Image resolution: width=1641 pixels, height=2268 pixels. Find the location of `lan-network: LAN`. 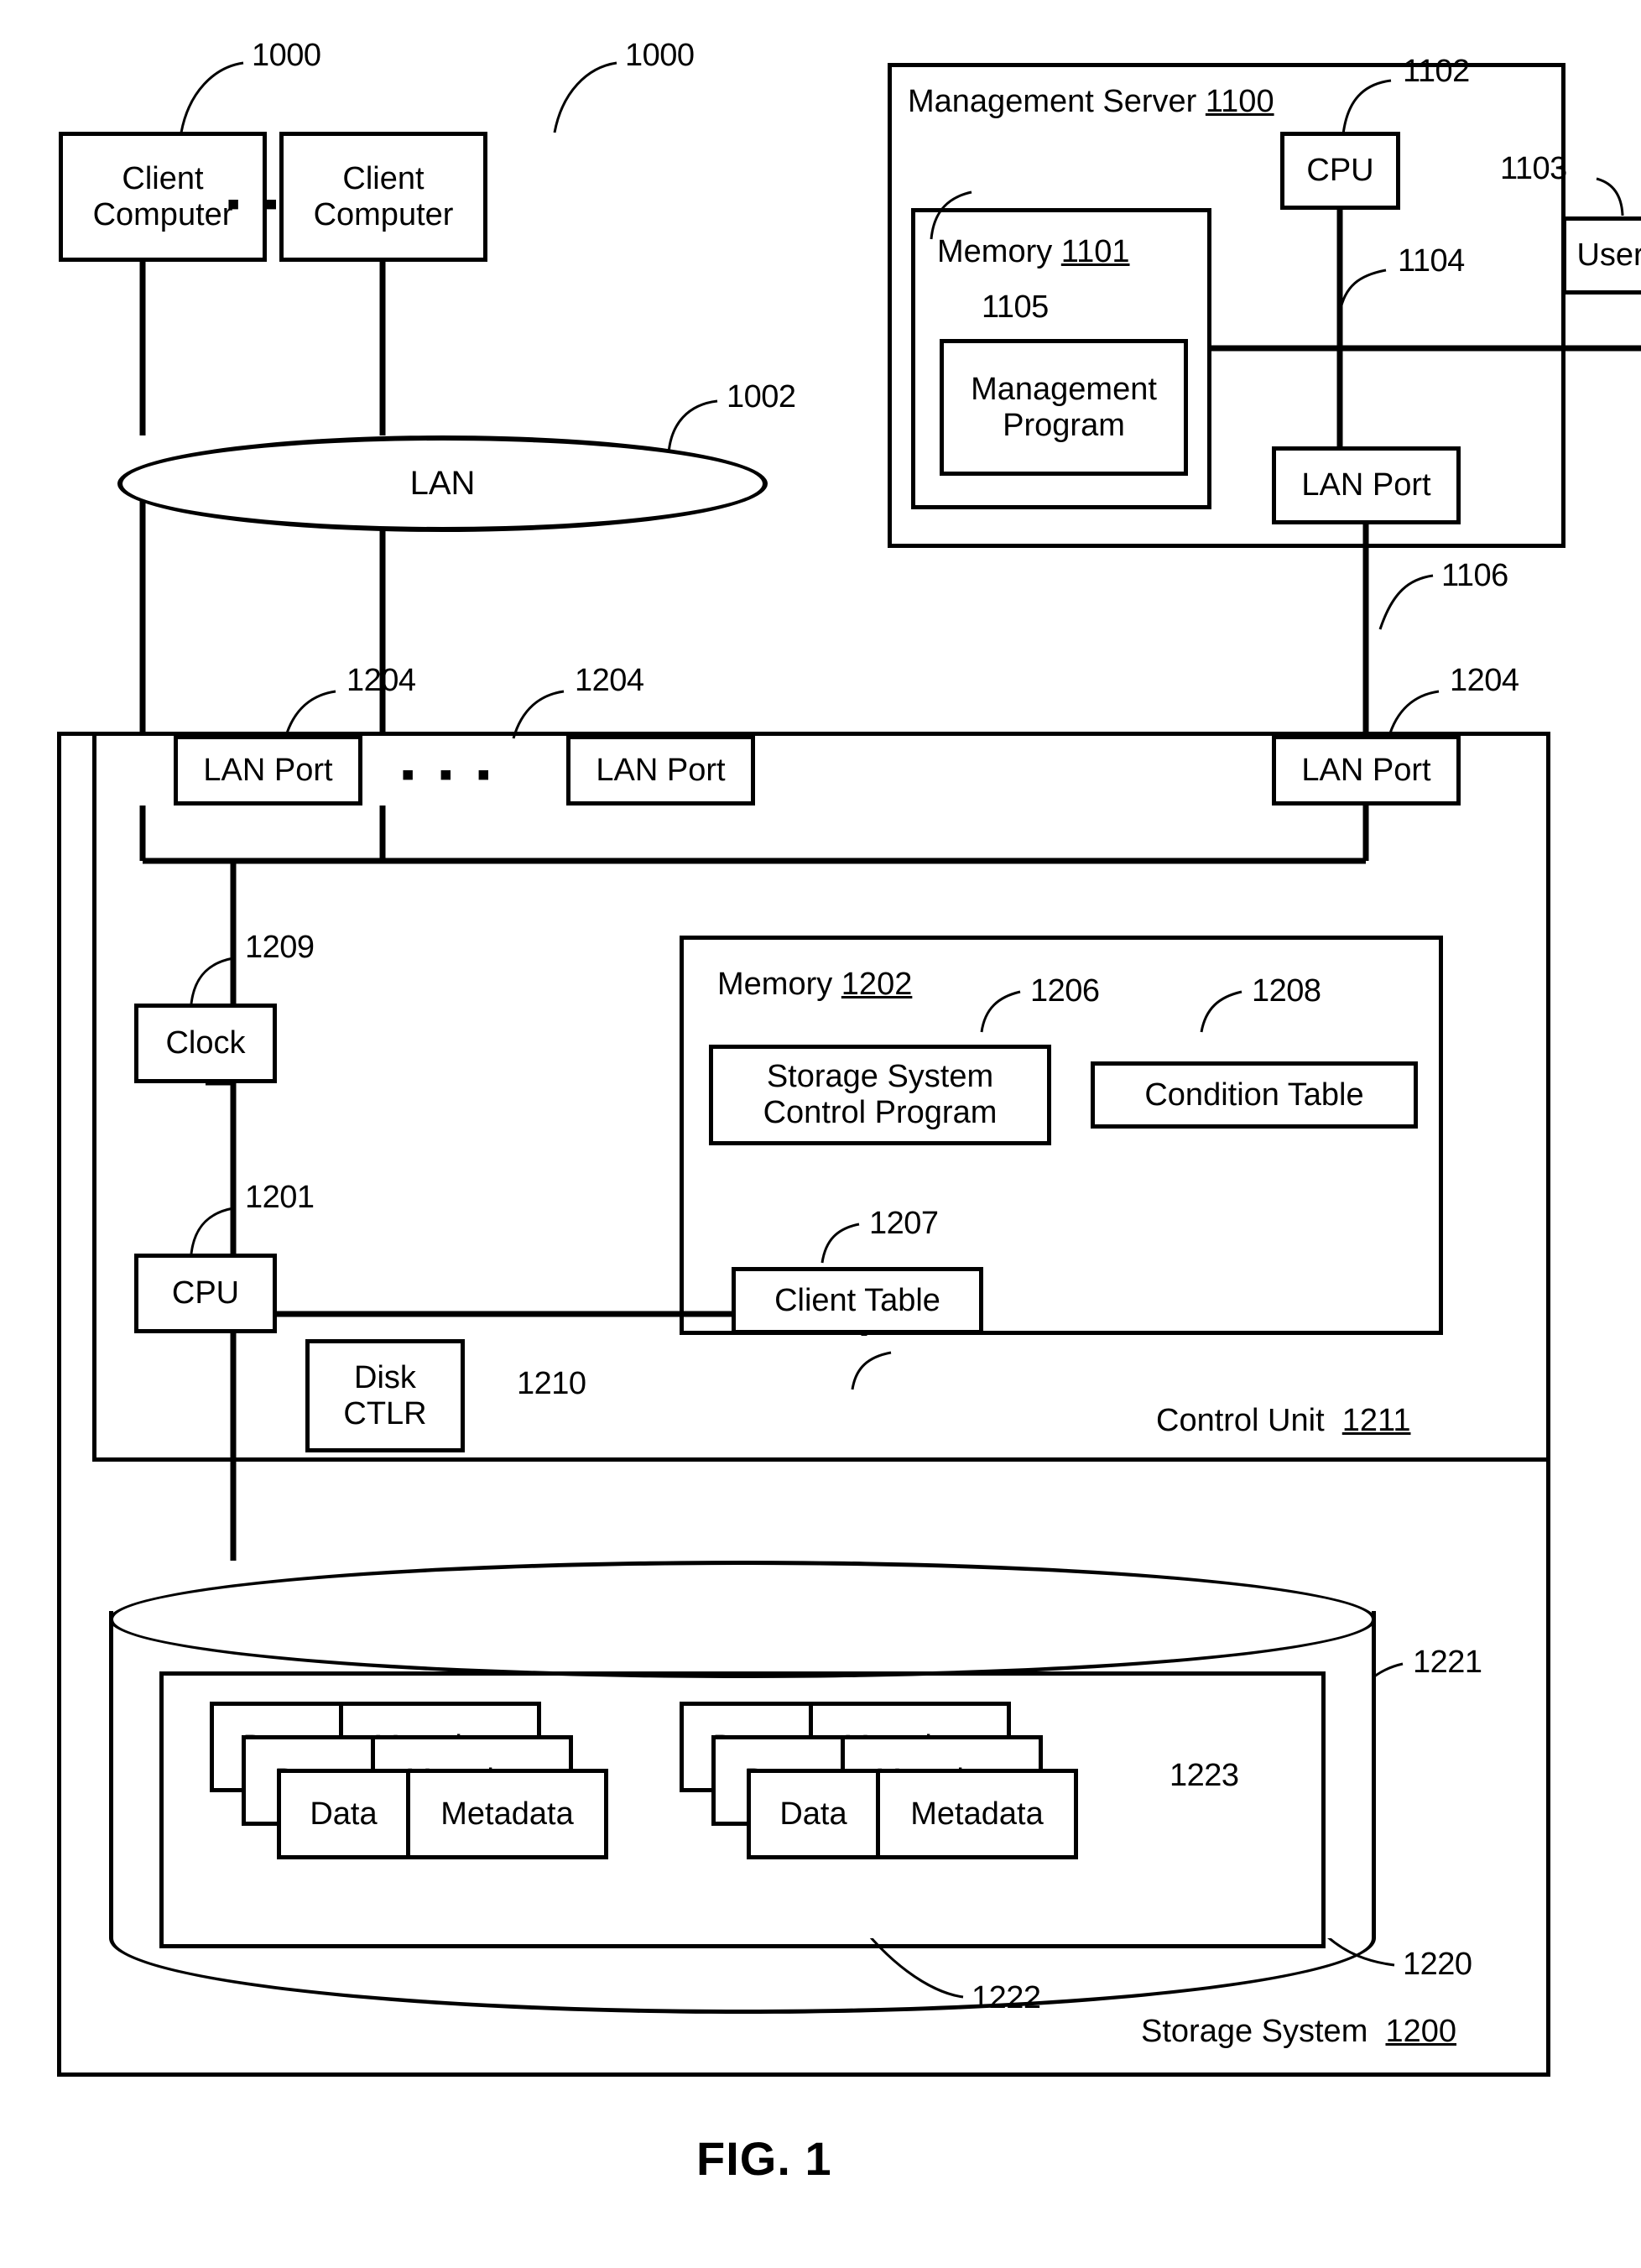

lan-network: LAN is located at coordinates (442, 483).